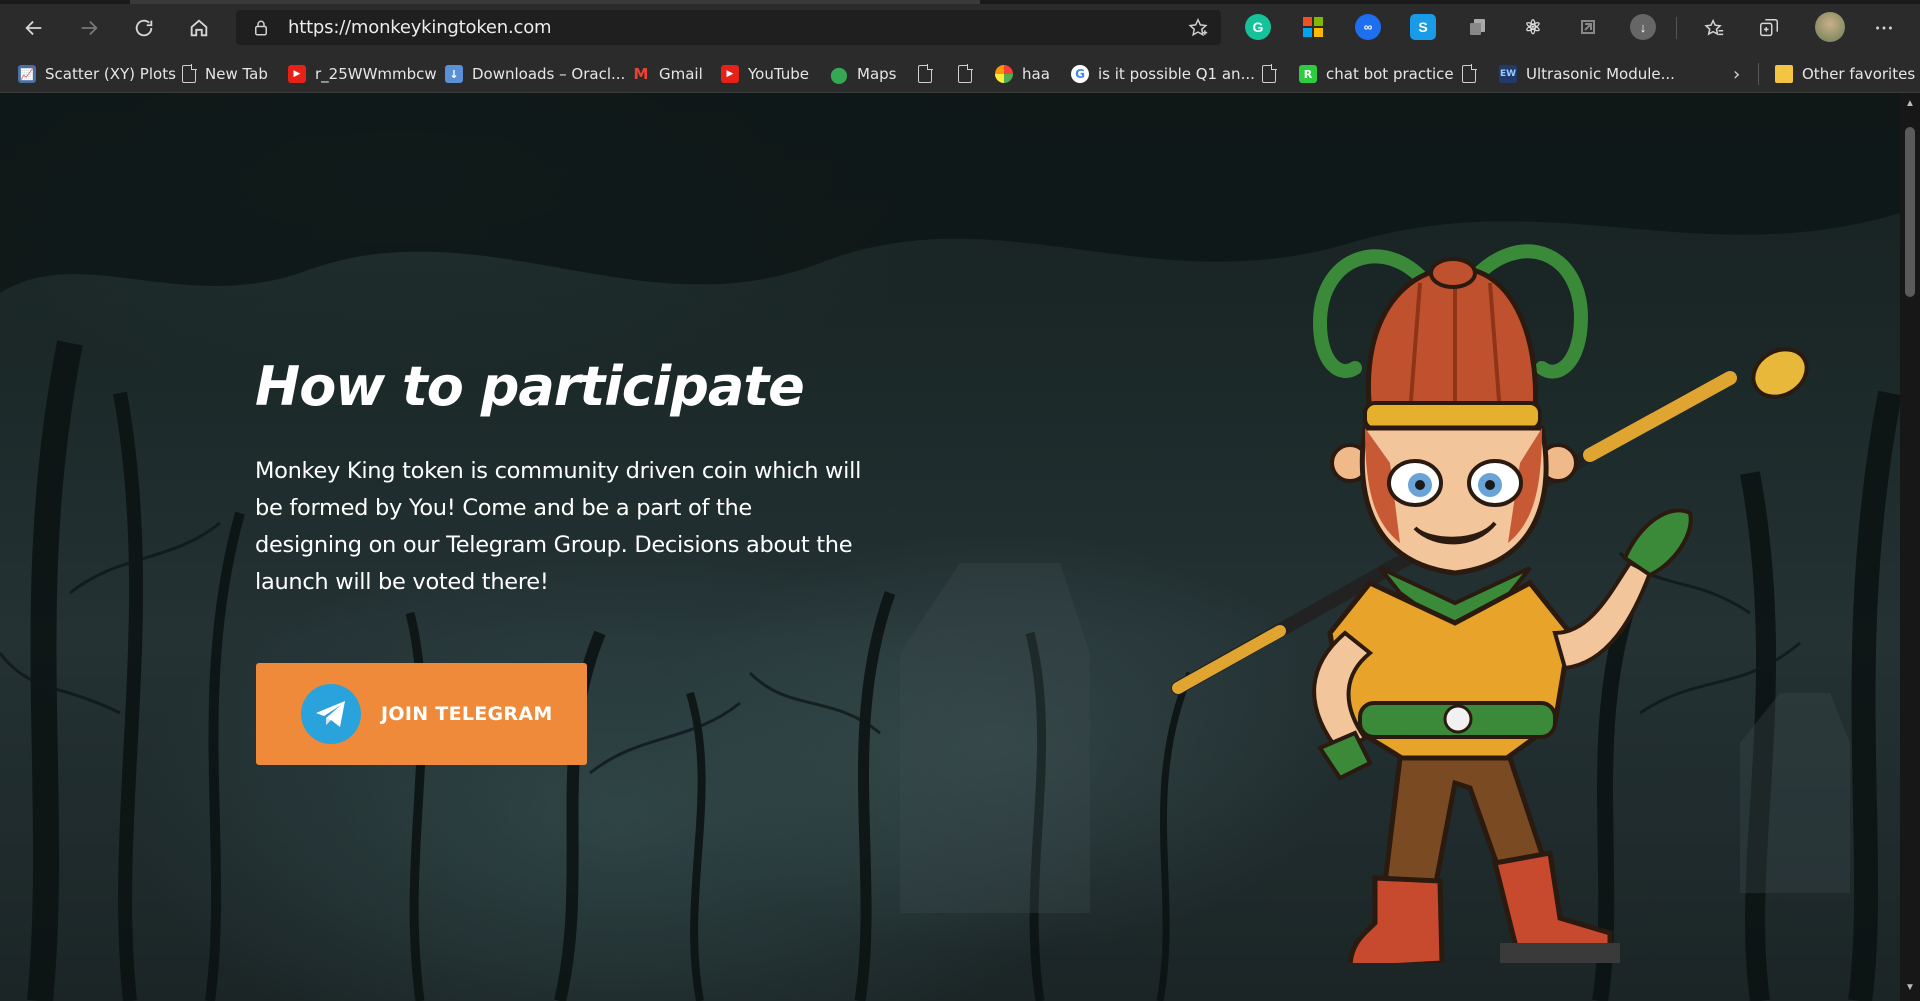 The image size is (1920, 1001). What do you see at coordinates (1308, 74) in the screenshot?
I see `replit-icon: R` at bounding box center [1308, 74].